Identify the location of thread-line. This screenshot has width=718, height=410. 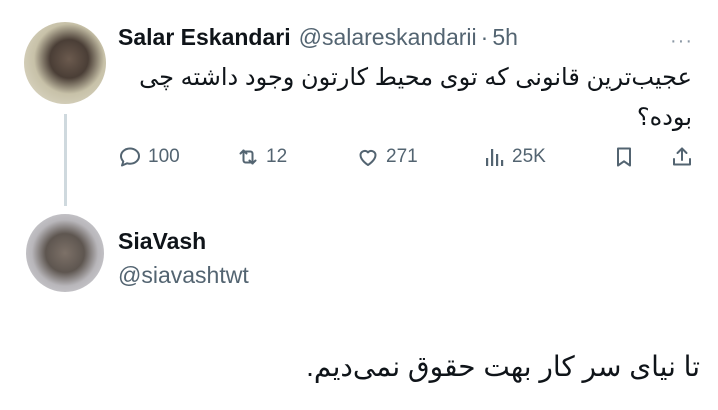
(65, 160).